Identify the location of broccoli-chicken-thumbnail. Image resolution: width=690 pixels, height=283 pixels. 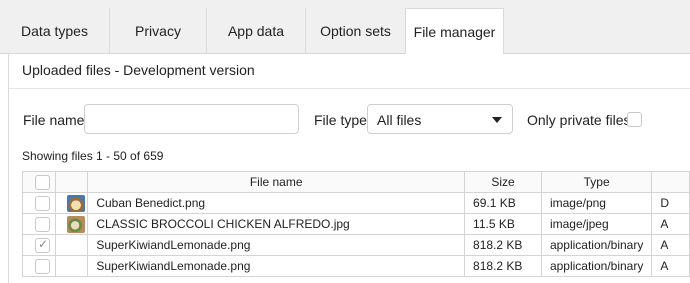
(75, 224).